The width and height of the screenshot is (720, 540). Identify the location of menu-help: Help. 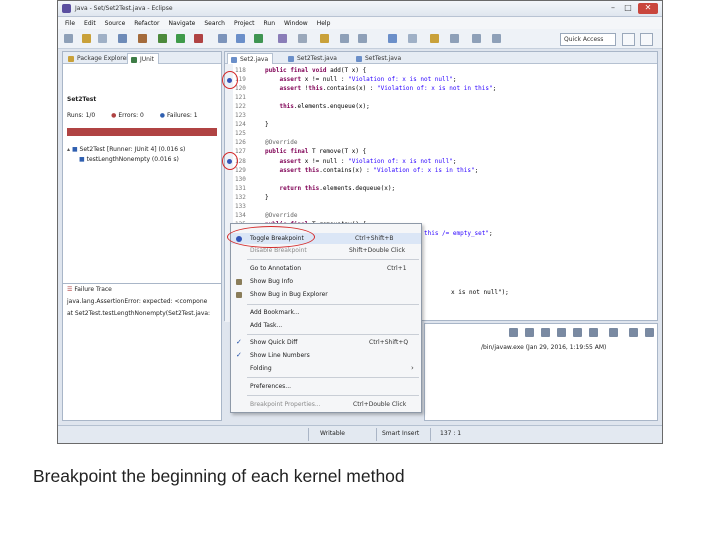
(324, 23).